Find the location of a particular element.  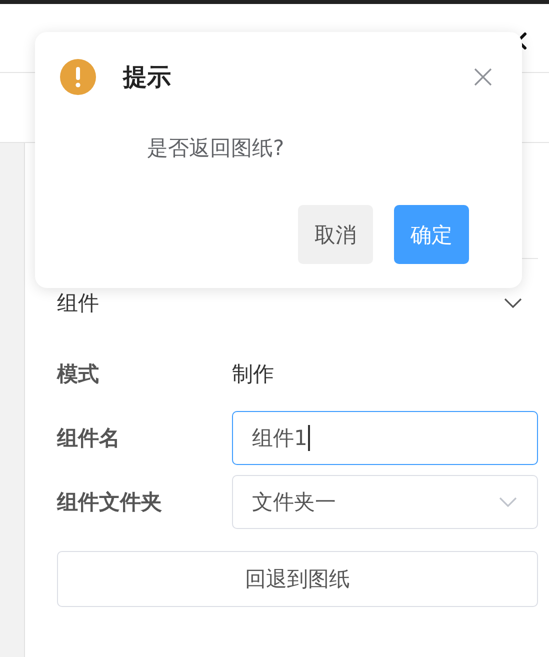

dialog-title: 提示 is located at coordinates (147, 77).